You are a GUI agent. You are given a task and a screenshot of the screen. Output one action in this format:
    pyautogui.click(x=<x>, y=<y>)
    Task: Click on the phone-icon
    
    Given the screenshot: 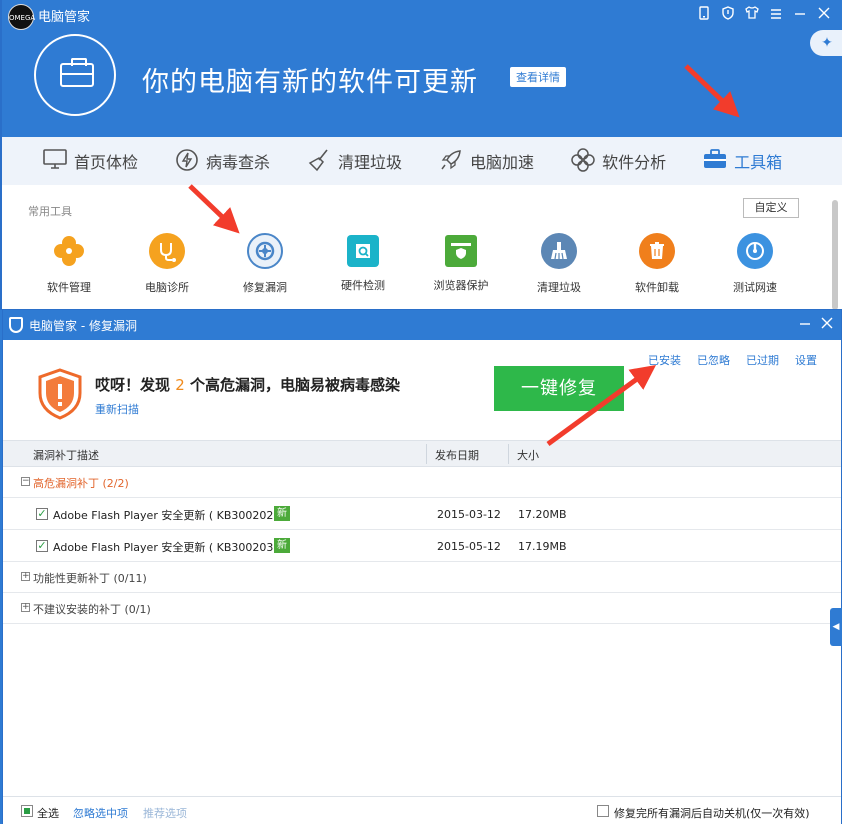 What is the action you would take?
    pyautogui.click(x=704, y=16)
    